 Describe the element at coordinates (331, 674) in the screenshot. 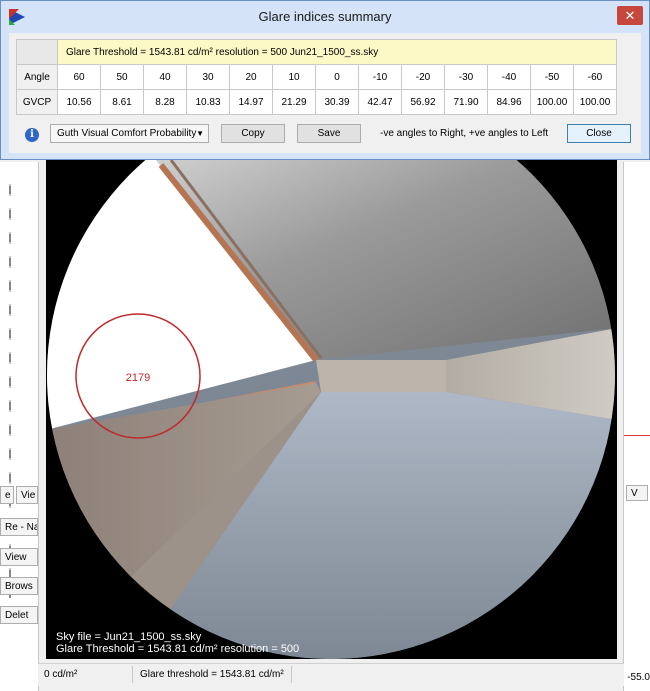

I see `status-bar: 0 cd/m² Glare threshold = 1543.81 cd/m²` at that location.